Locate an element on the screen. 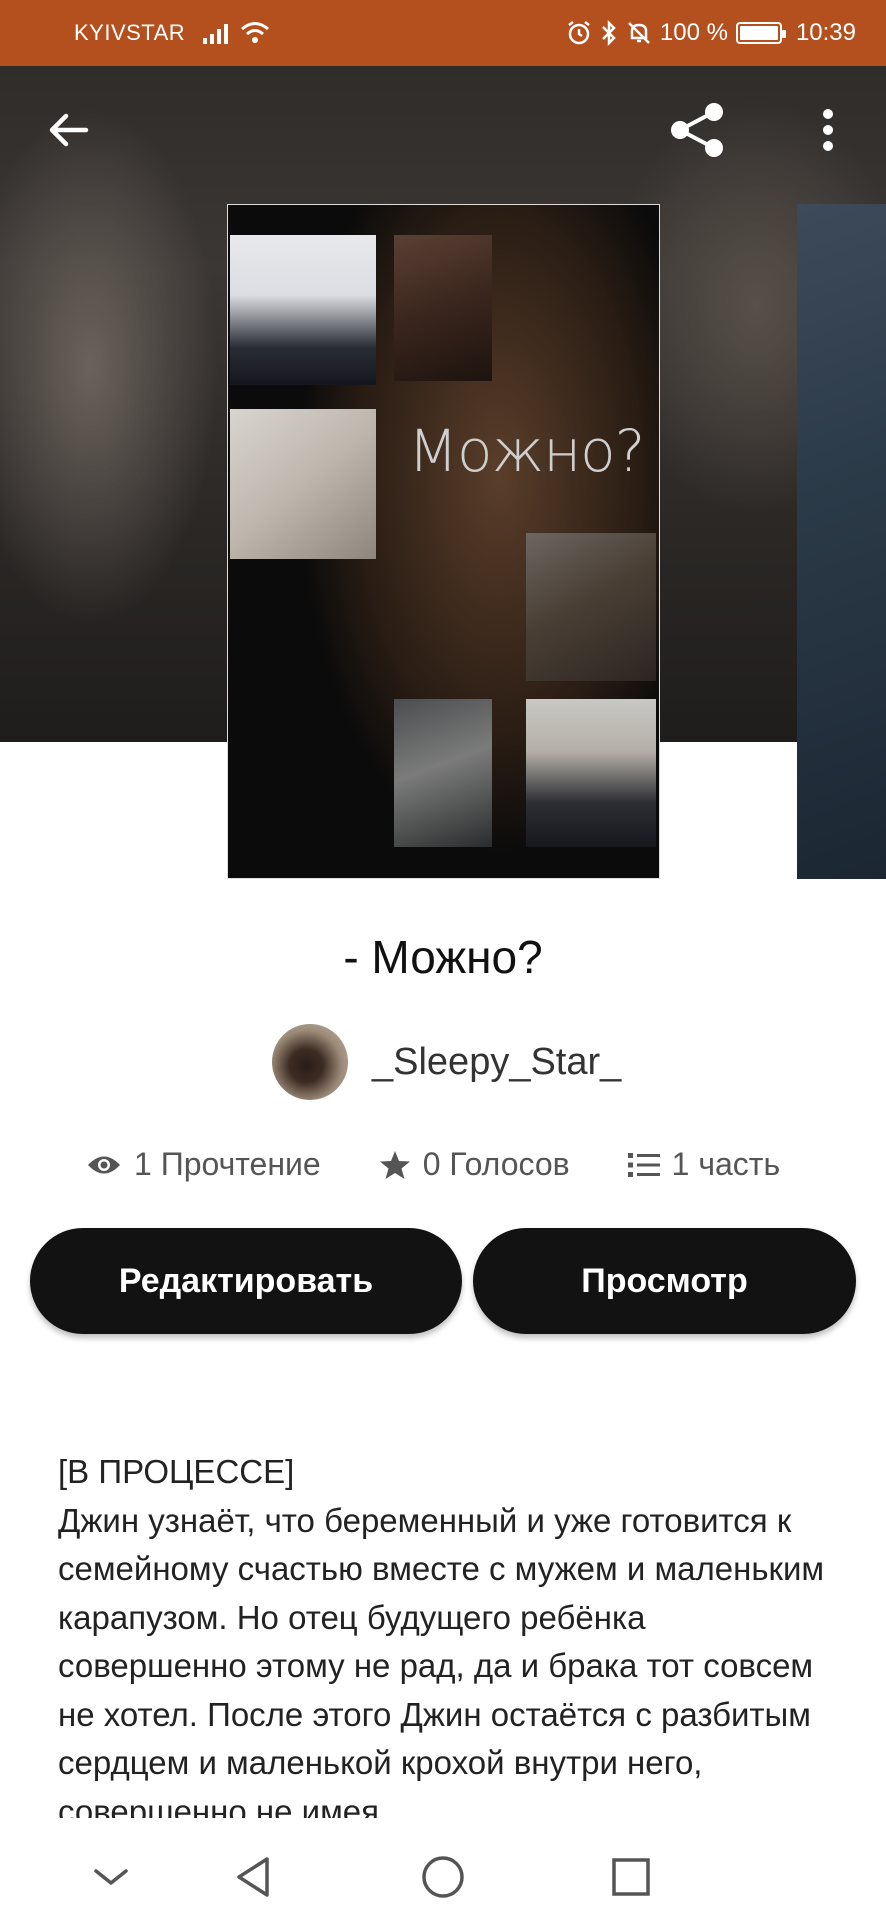 Image resolution: width=886 pixels, height=1920 pixels. list-icon is located at coordinates (643, 1164).